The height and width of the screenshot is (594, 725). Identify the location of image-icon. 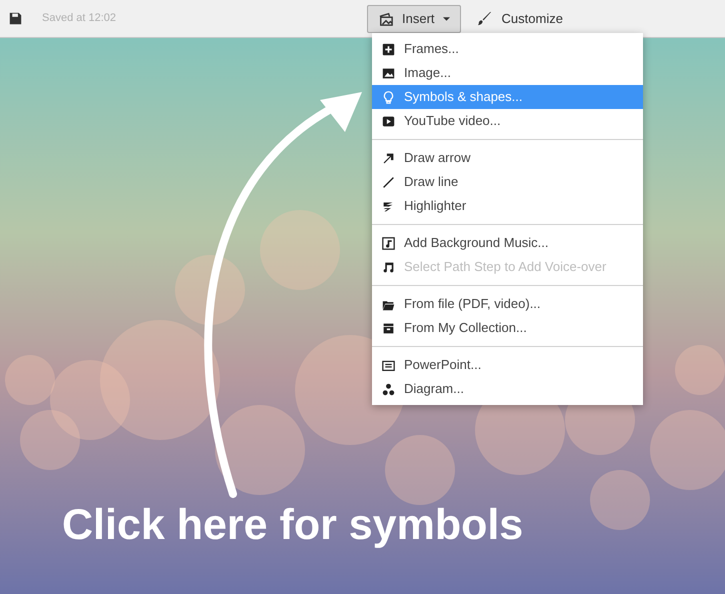
(388, 73).